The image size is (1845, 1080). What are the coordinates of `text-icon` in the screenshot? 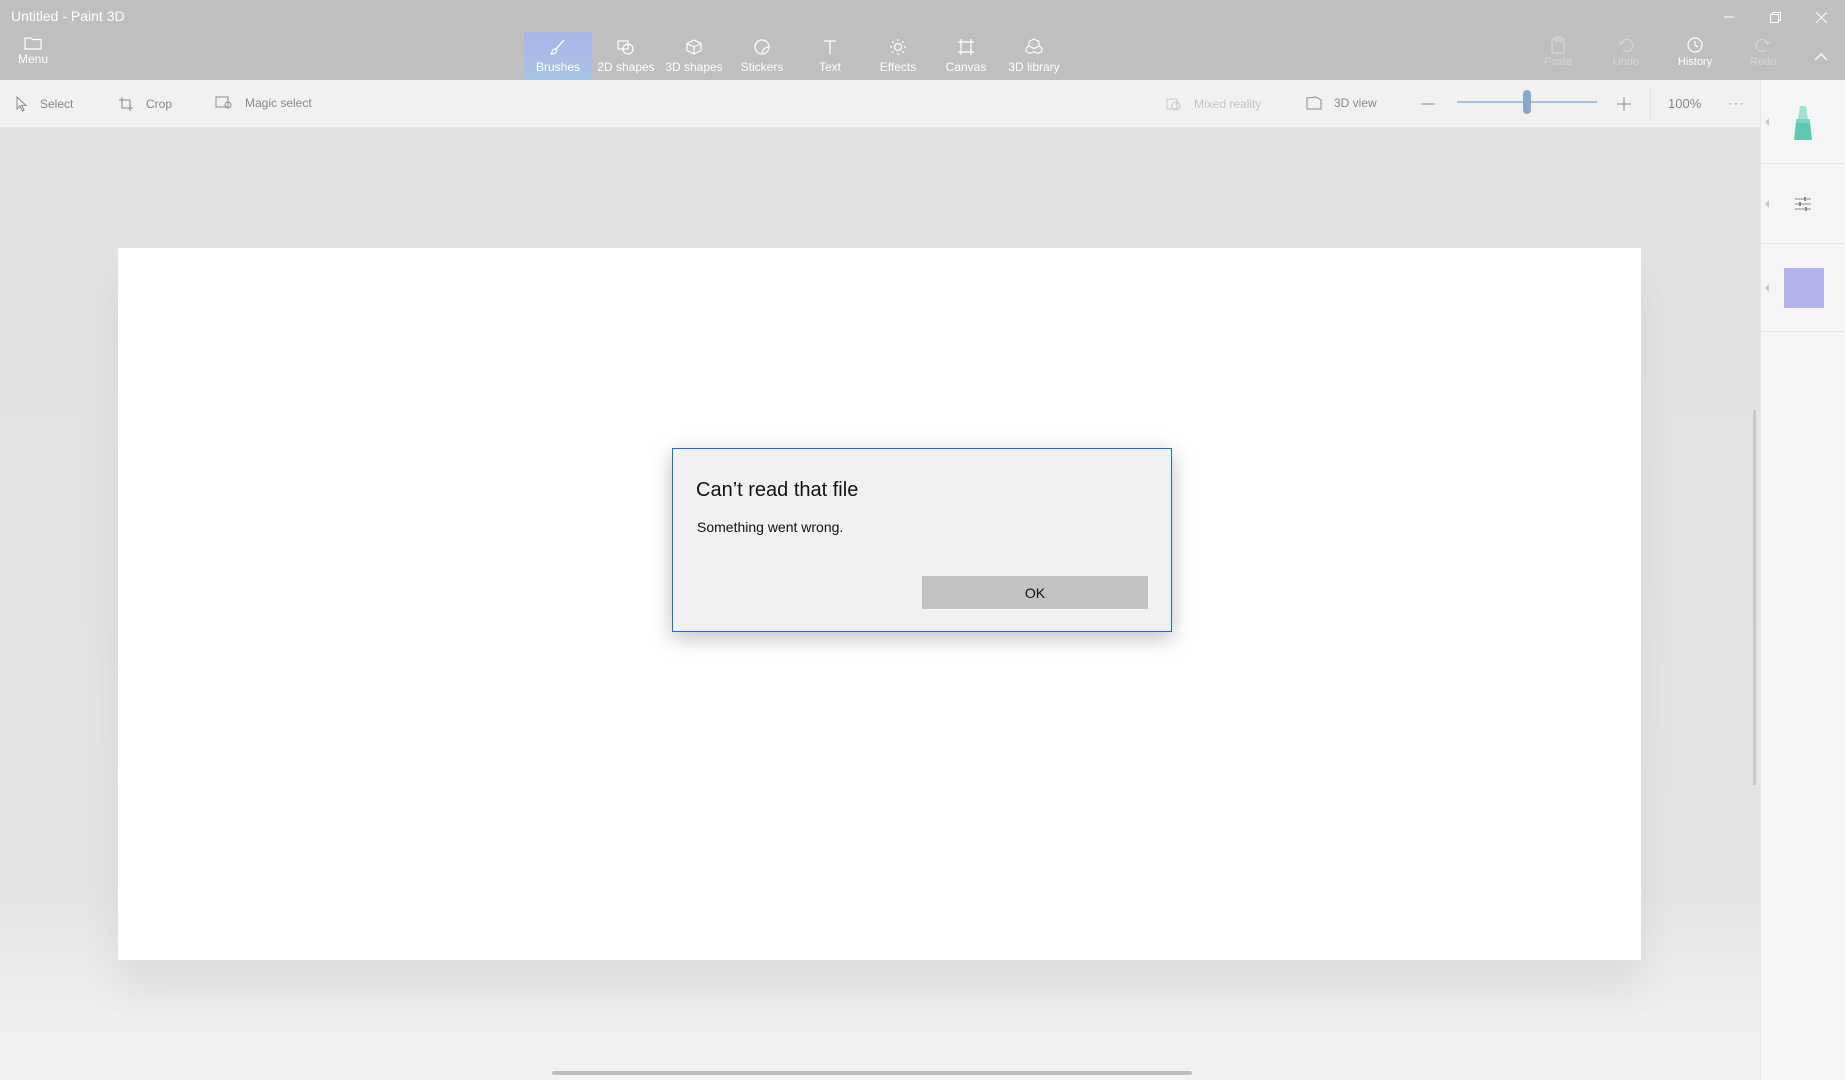 It's located at (830, 47).